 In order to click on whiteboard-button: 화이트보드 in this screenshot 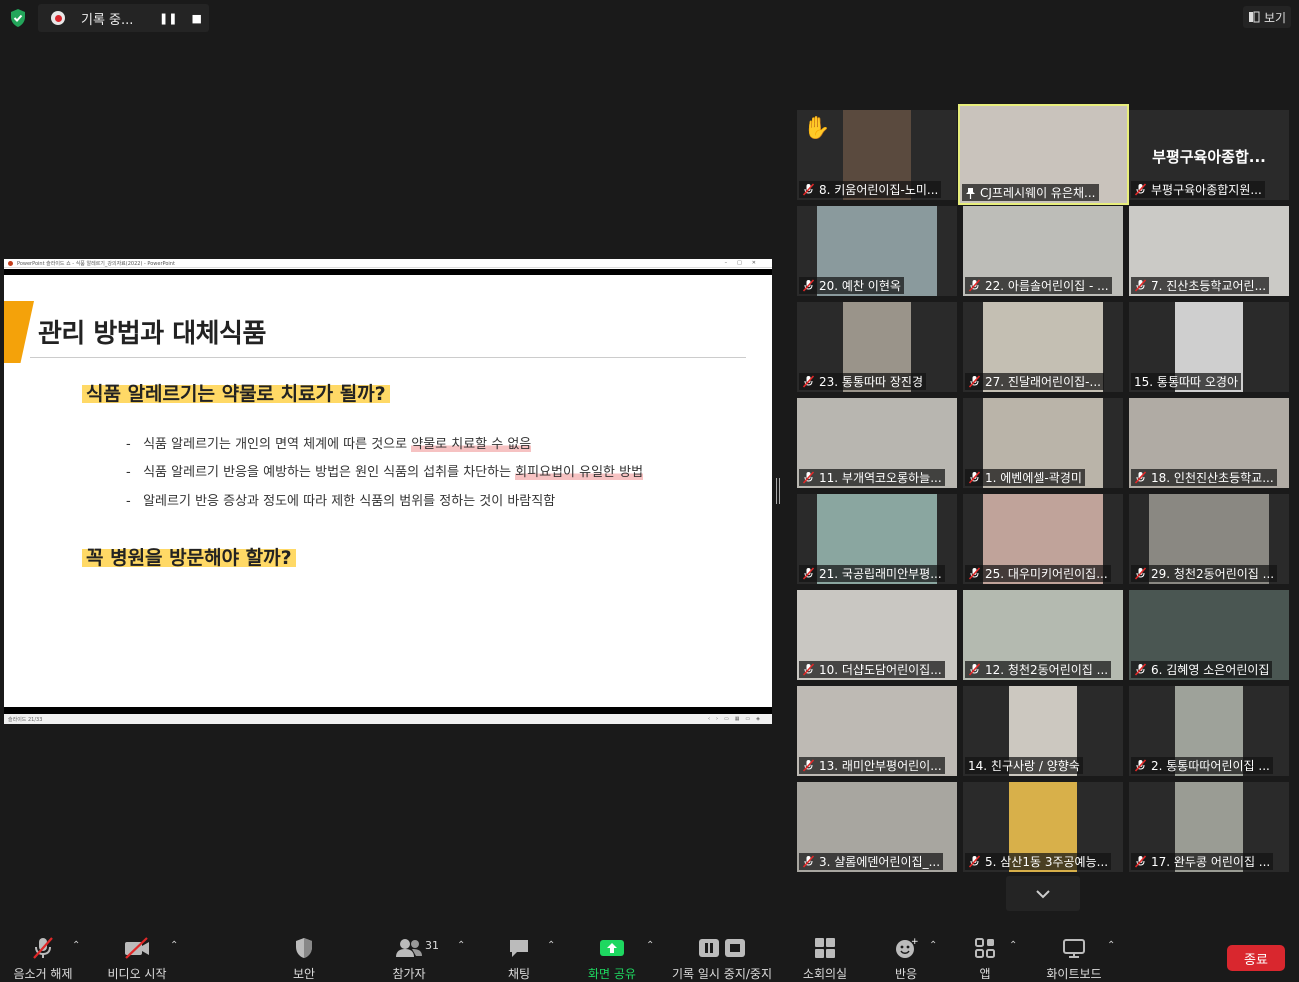, I will do `click(1074, 955)`.